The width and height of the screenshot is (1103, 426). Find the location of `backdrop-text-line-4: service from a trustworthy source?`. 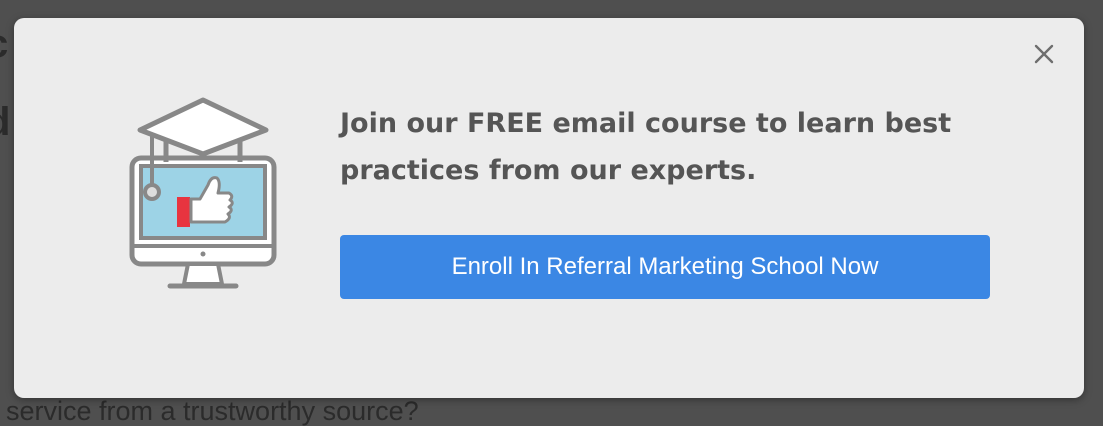

backdrop-text-line-4: service from a trustworthy source? is located at coordinates (212, 411).